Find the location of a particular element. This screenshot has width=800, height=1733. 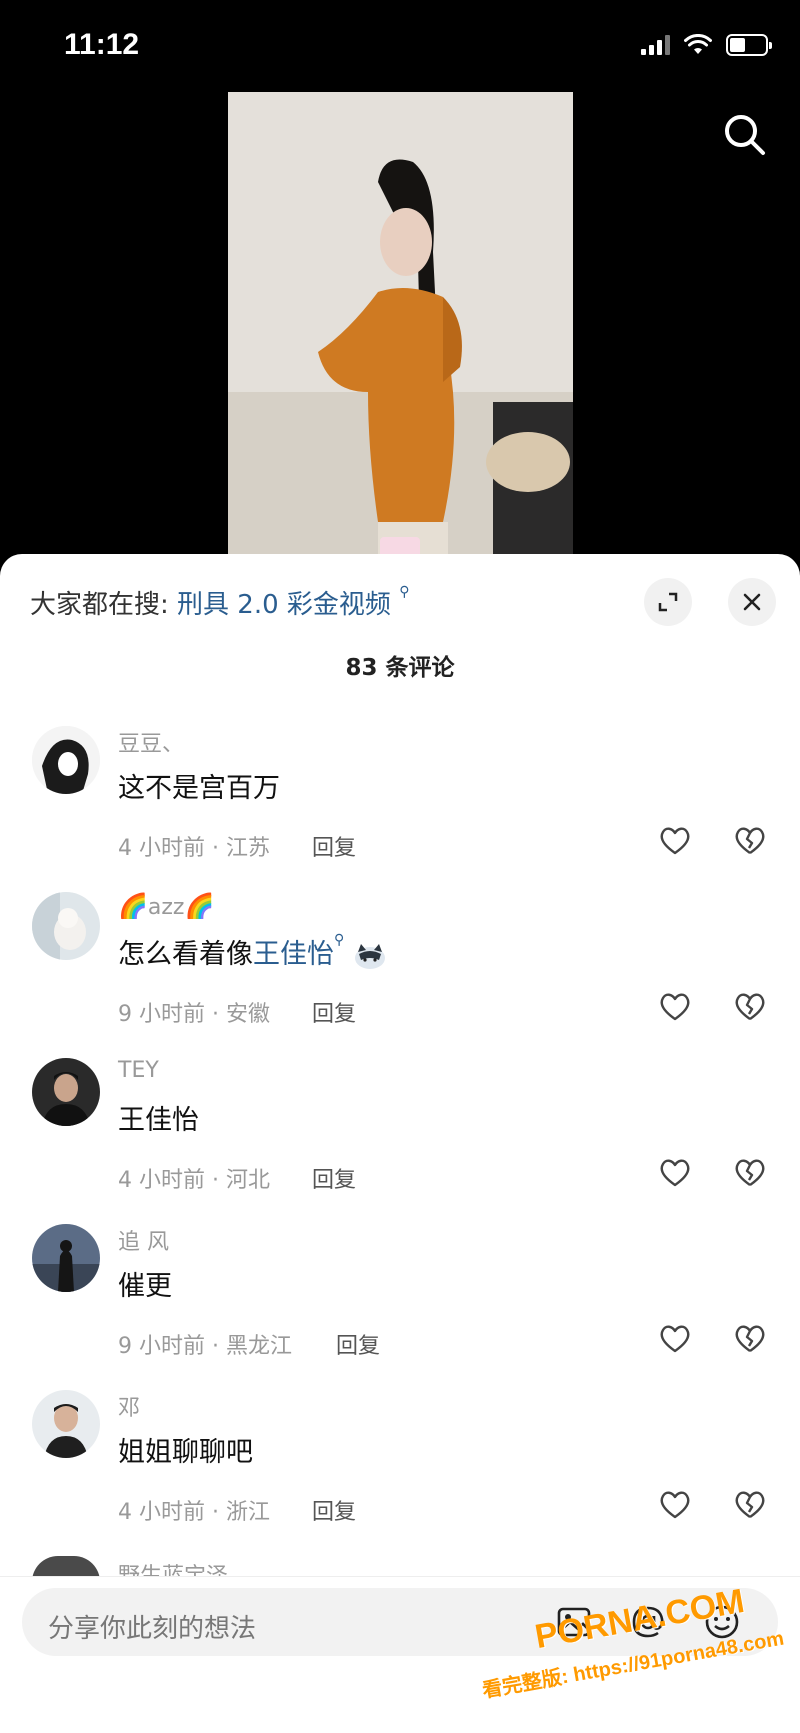

comment-username: 邓 is located at coordinates (129, 1406).